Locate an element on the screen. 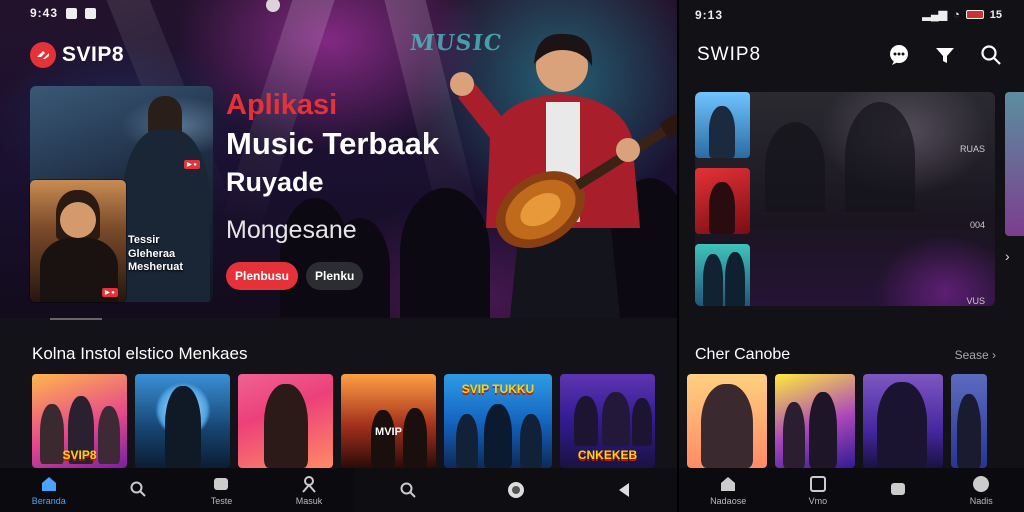  album-row is located at coordinates (837, 421).